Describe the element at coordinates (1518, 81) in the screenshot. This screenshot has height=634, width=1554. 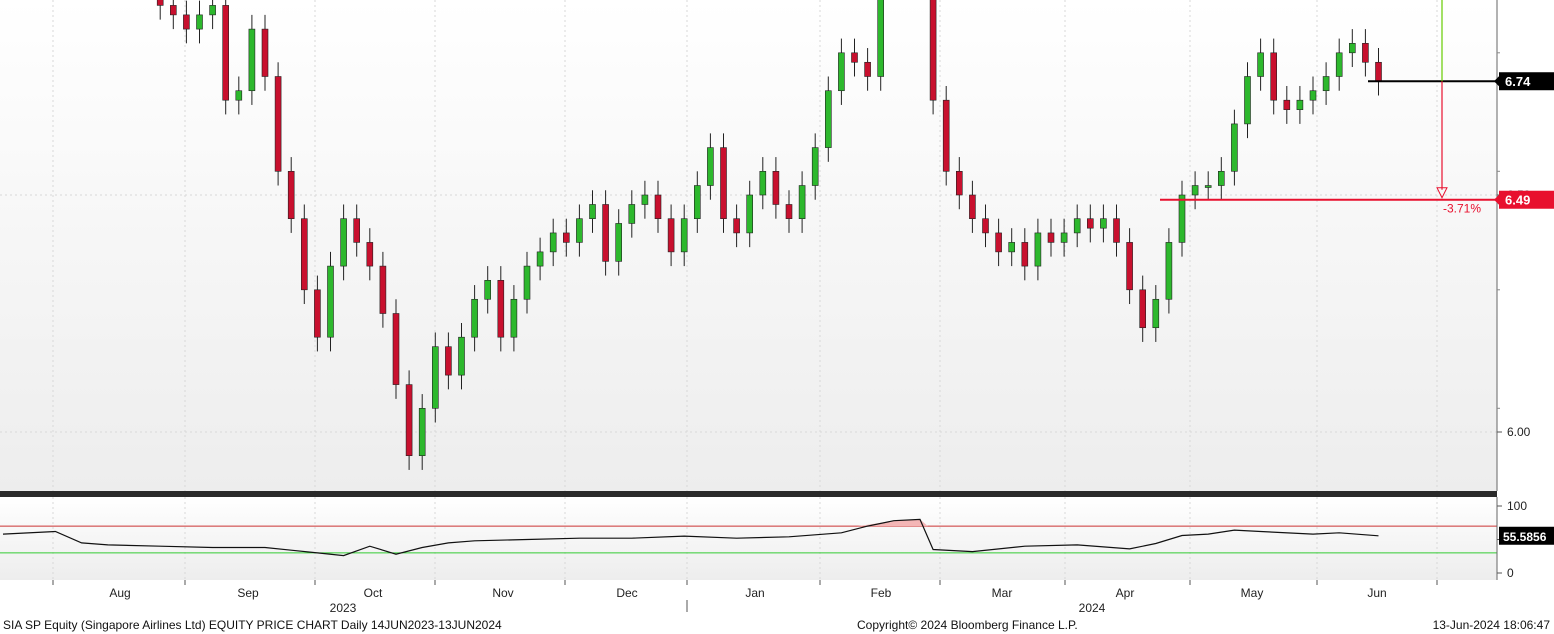
I see `current-price-tag: 6.74` at that location.